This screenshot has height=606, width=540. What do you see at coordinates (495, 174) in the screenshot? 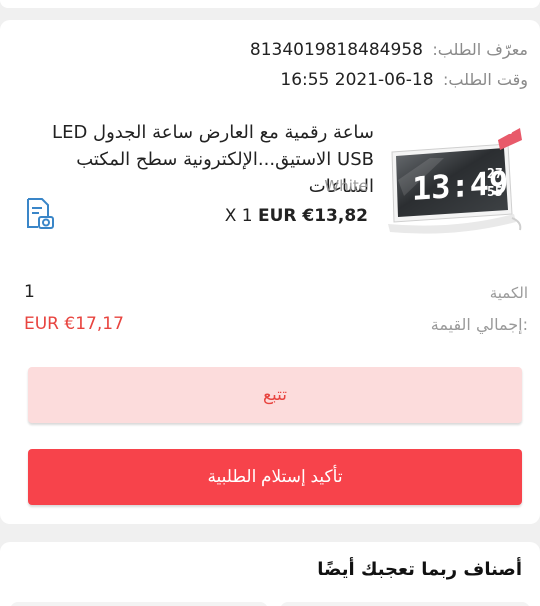
I see `clock-side-digits: 27` at bounding box center [495, 174].